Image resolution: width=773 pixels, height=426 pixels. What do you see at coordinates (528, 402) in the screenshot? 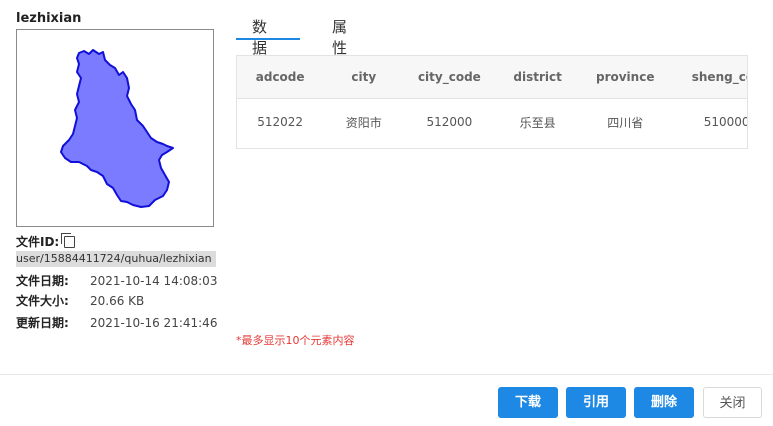
I see `download-button: 下载` at bounding box center [528, 402].